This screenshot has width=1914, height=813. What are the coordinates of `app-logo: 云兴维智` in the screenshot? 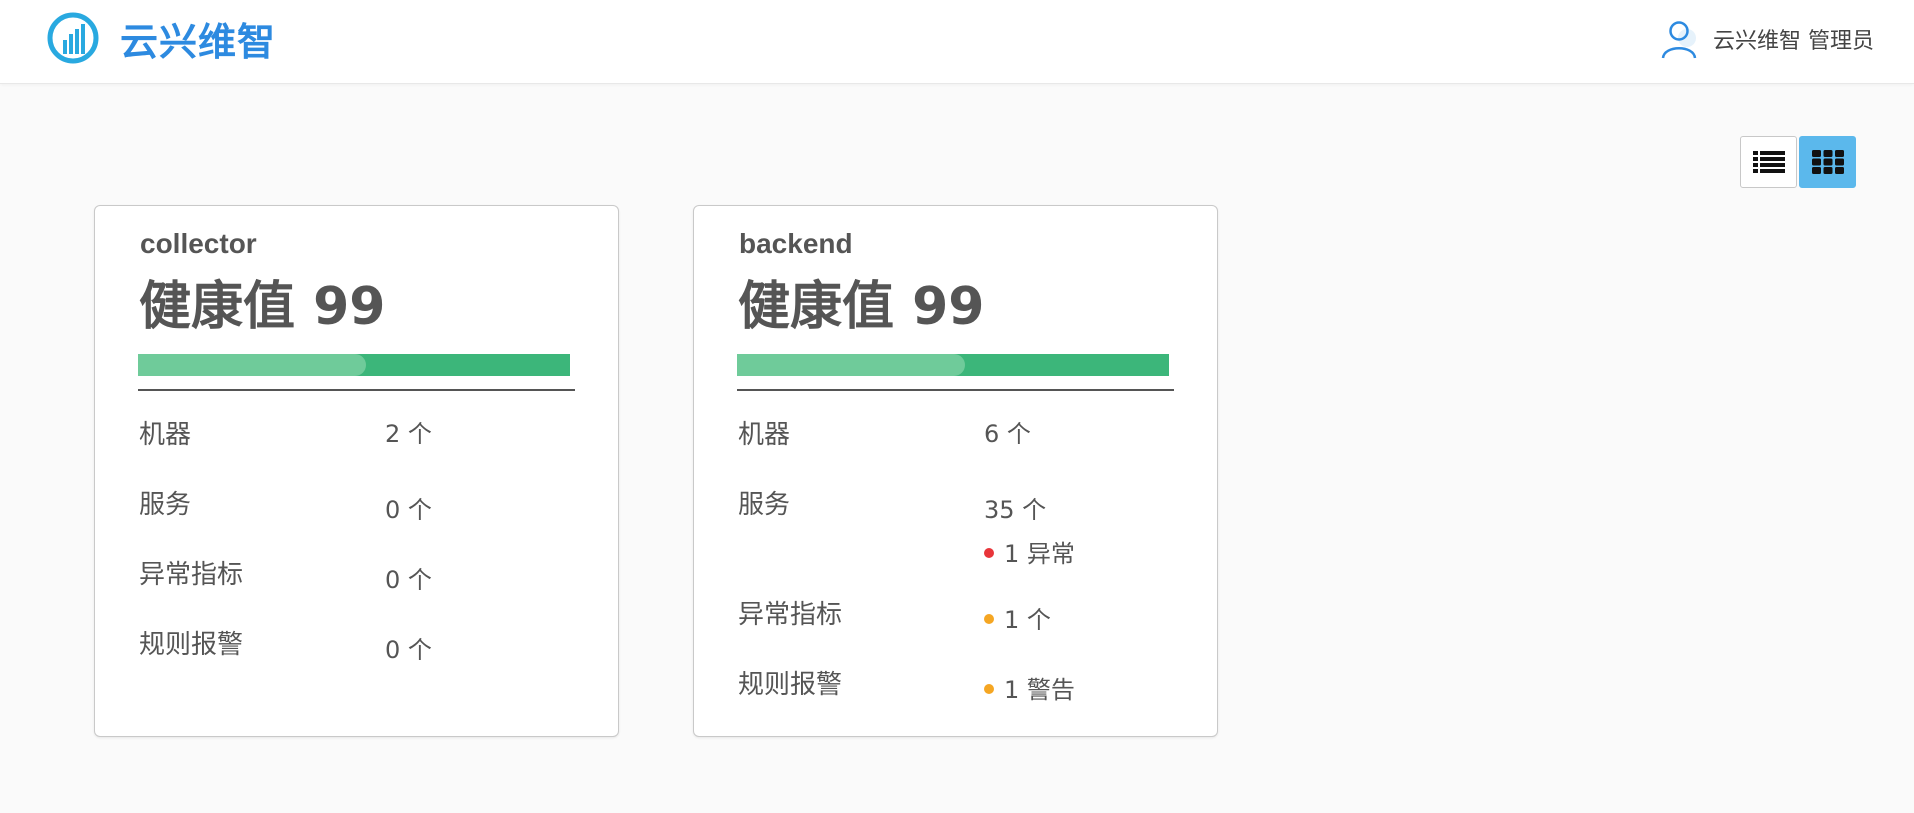 It's located at (161, 38).